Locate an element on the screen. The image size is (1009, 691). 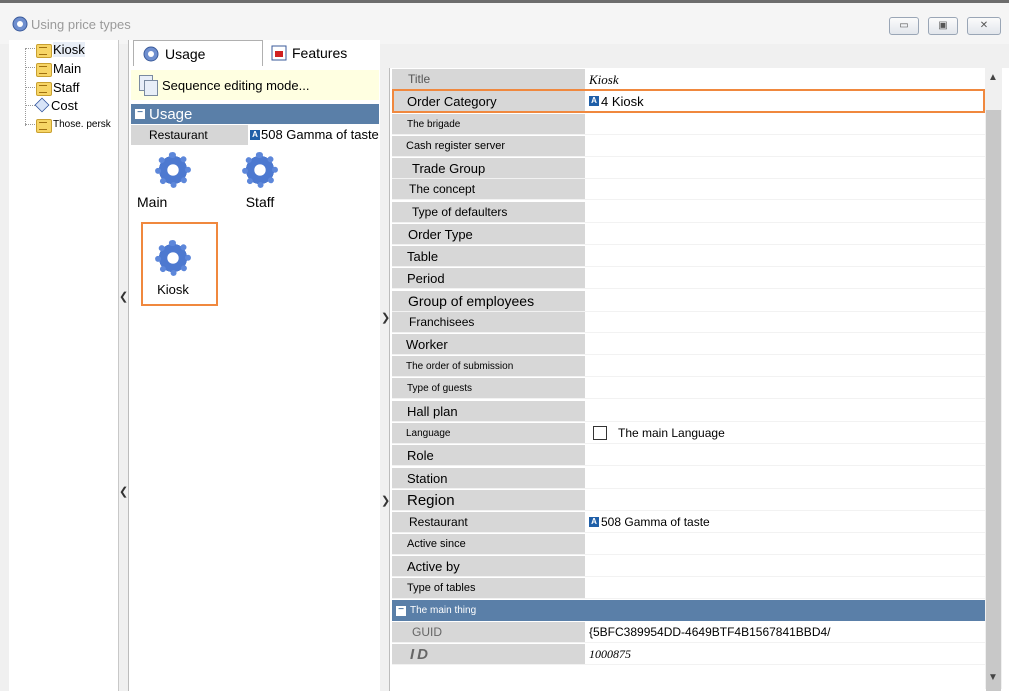
tile-main: Main is located at coordinates (171, 181).